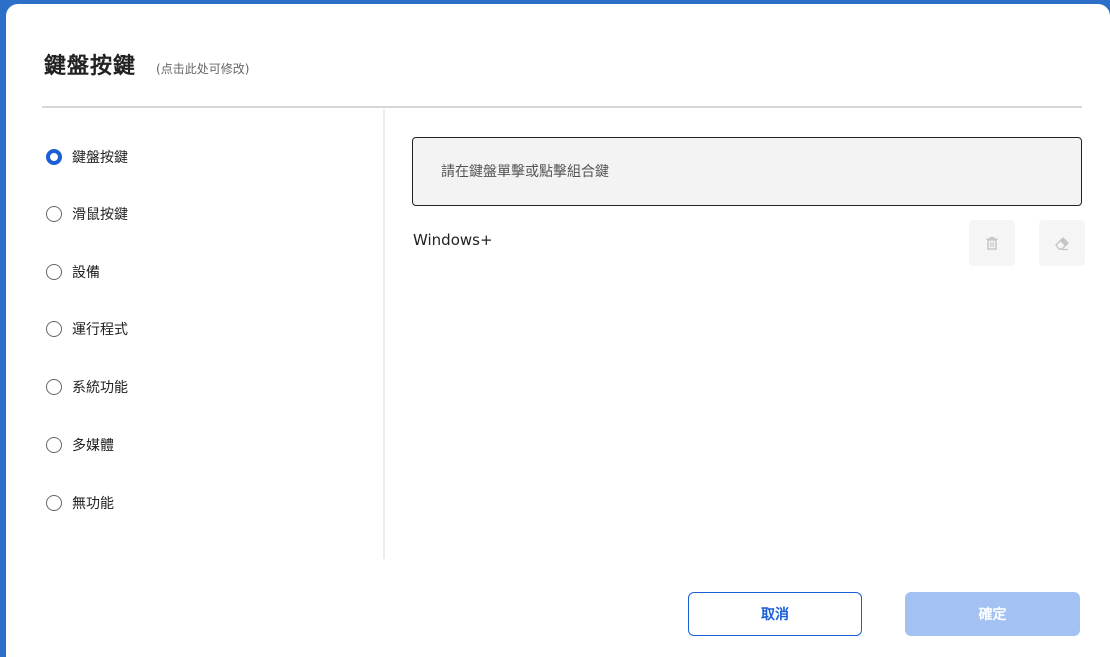 This screenshot has height=657, width=1110. Describe the element at coordinates (775, 614) in the screenshot. I see `cancel-button: 取消` at that location.